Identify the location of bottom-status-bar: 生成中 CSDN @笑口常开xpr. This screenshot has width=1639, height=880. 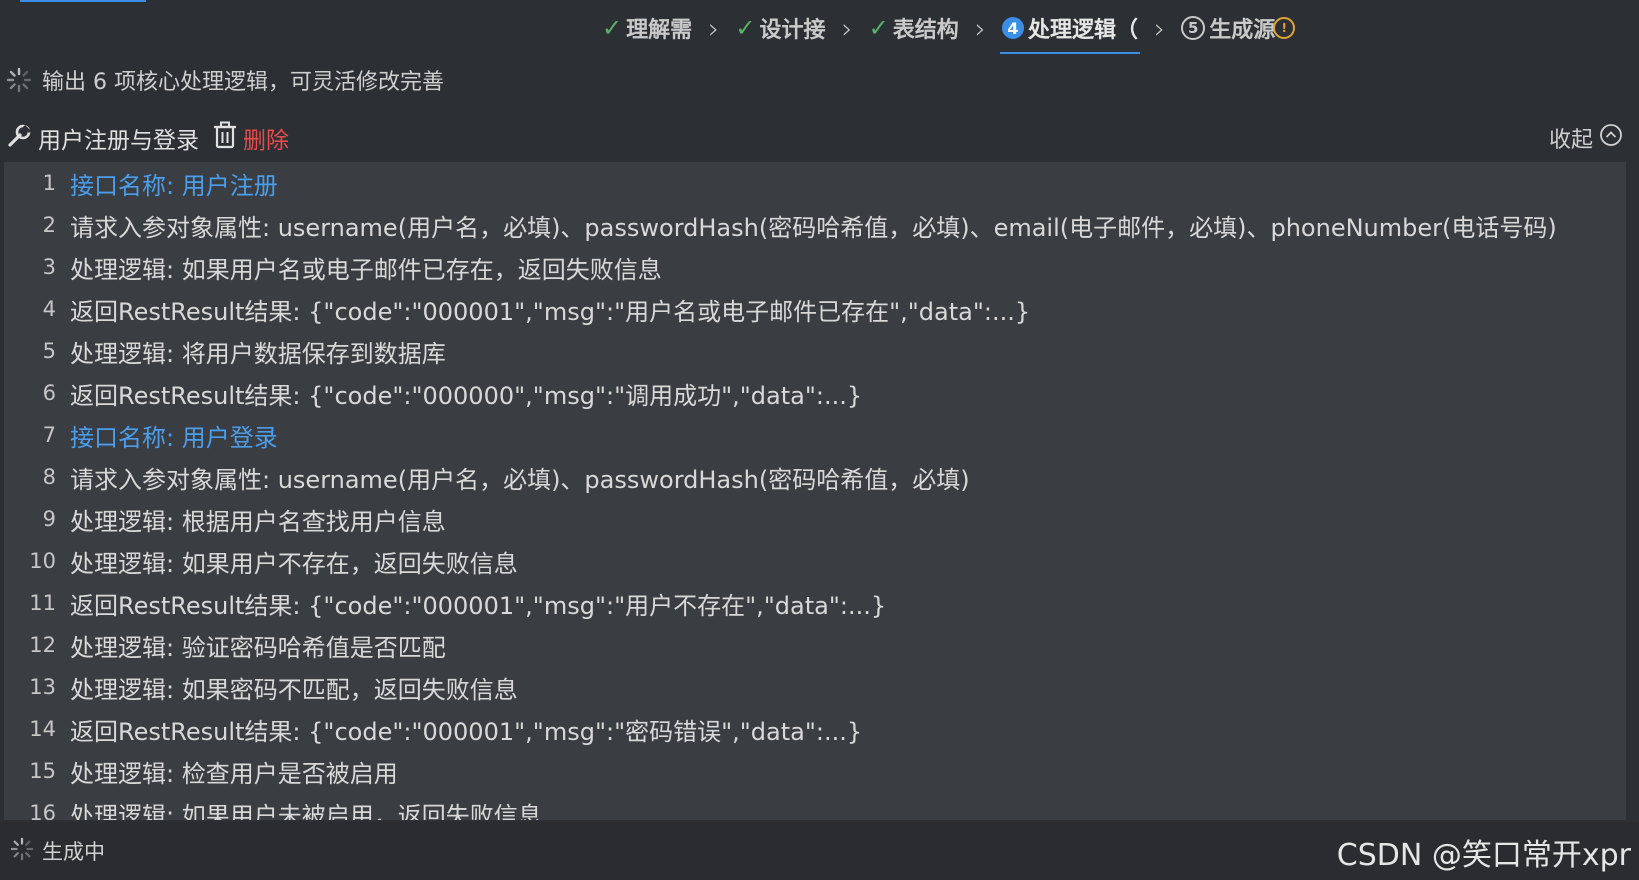
(819, 851).